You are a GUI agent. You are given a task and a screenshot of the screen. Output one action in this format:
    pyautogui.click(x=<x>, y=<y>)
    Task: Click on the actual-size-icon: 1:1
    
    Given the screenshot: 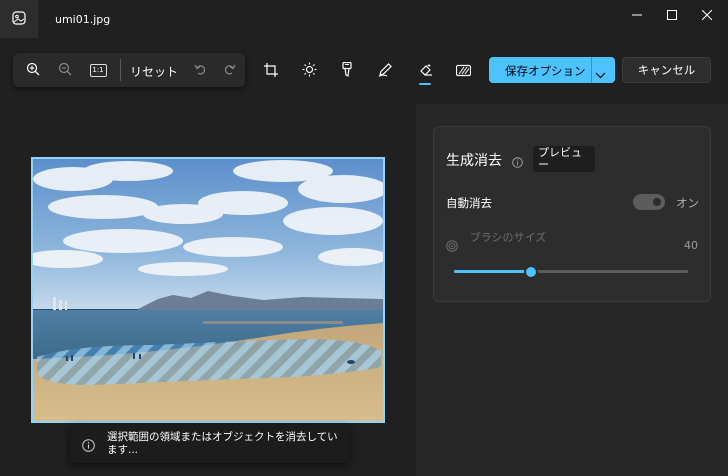 What is the action you would take?
    pyautogui.click(x=98, y=70)
    